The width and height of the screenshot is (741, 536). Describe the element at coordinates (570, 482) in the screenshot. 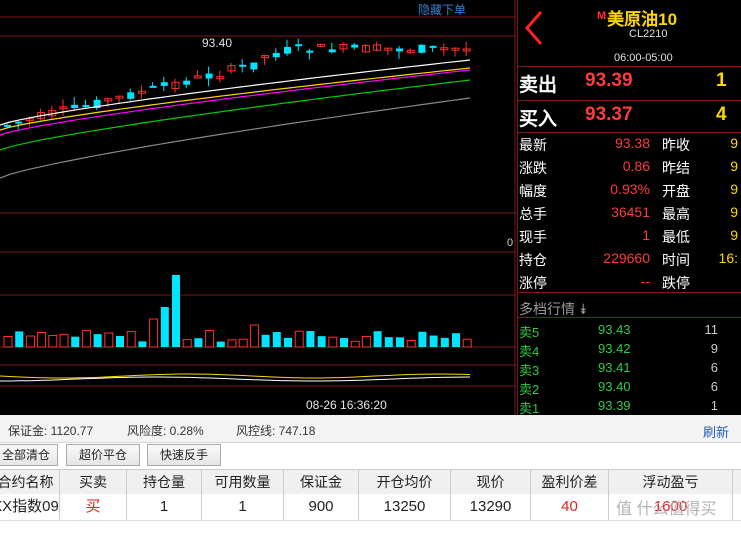

I see `column-header: 盈利价差` at that location.